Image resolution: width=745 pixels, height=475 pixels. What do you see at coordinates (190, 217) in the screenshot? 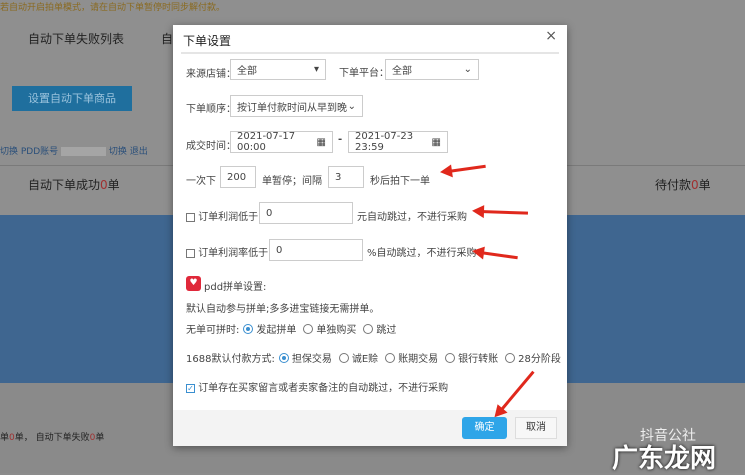
I see `profit-min-checkbox` at bounding box center [190, 217].